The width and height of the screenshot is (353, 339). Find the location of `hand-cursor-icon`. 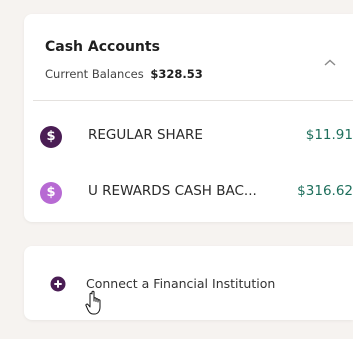

hand-cursor-icon is located at coordinates (93, 302).